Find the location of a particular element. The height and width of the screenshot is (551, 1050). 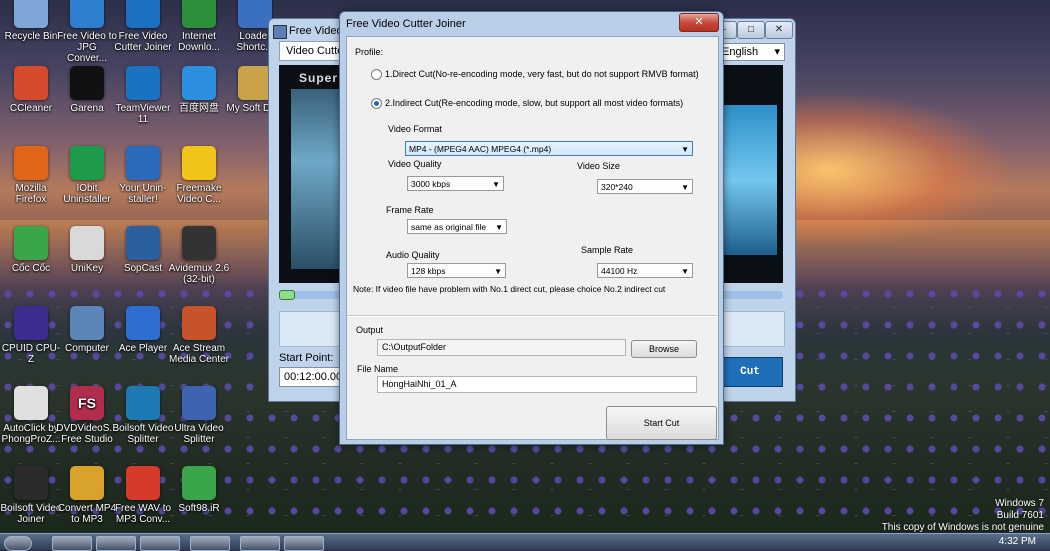

desktop-icon: SopCast is located at coordinates (143, 250).